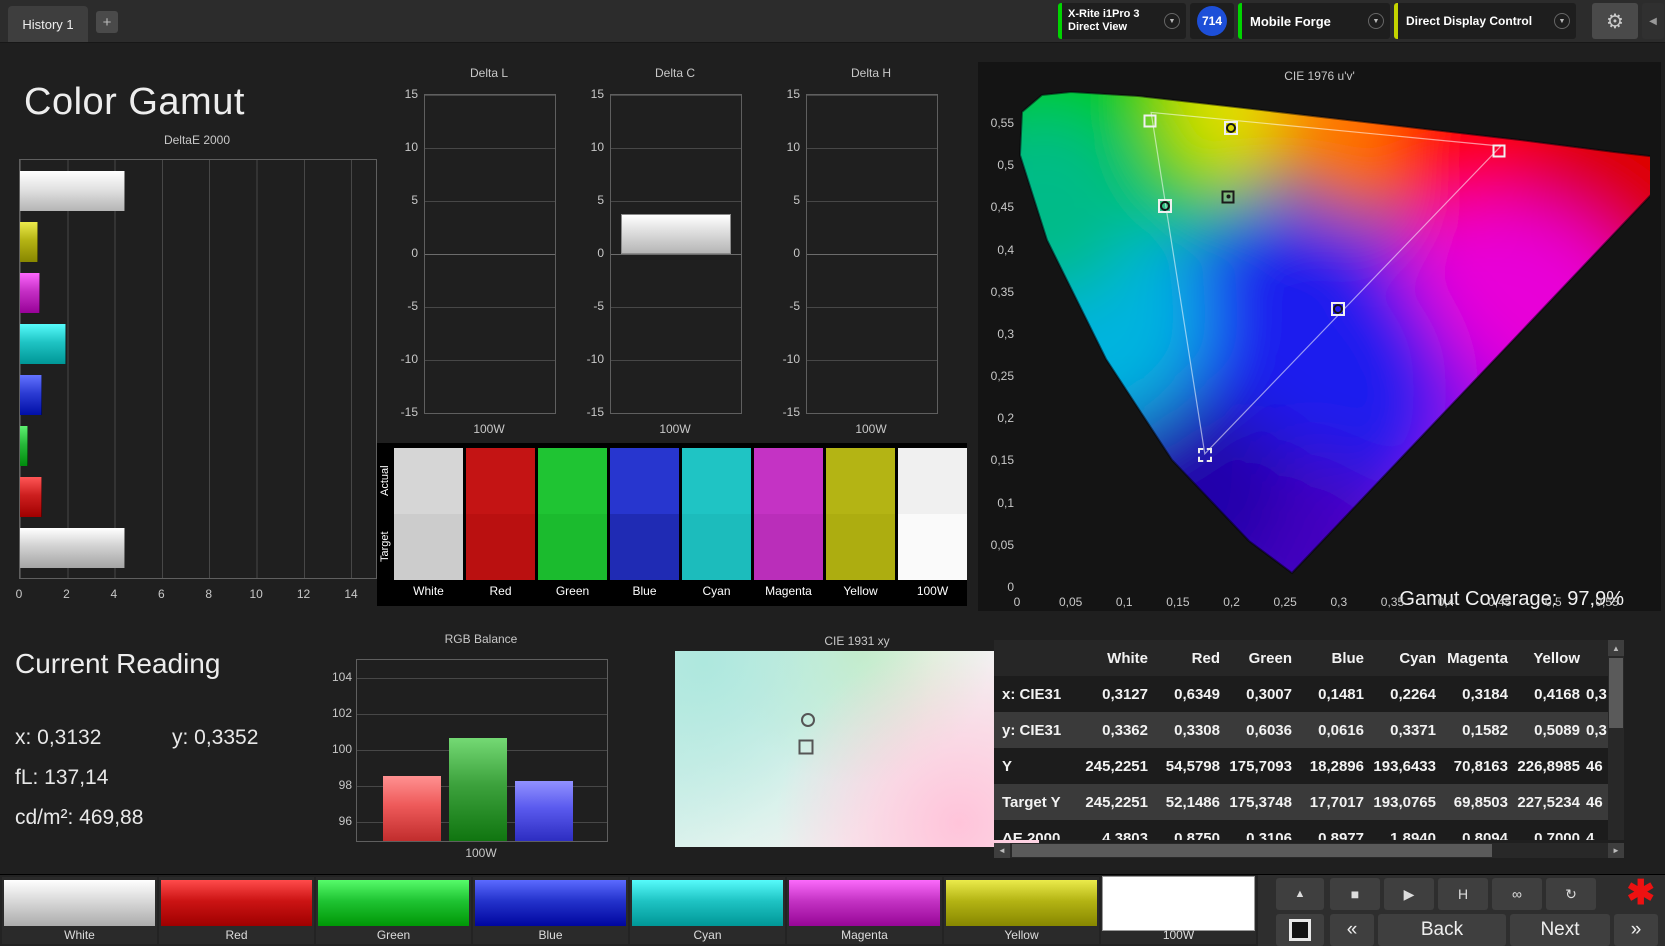 The image size is (1665, 946). Describe the element at coordinates (393, 910) in the screenshot. I see `pattern-swatch-green: Green` at that location.